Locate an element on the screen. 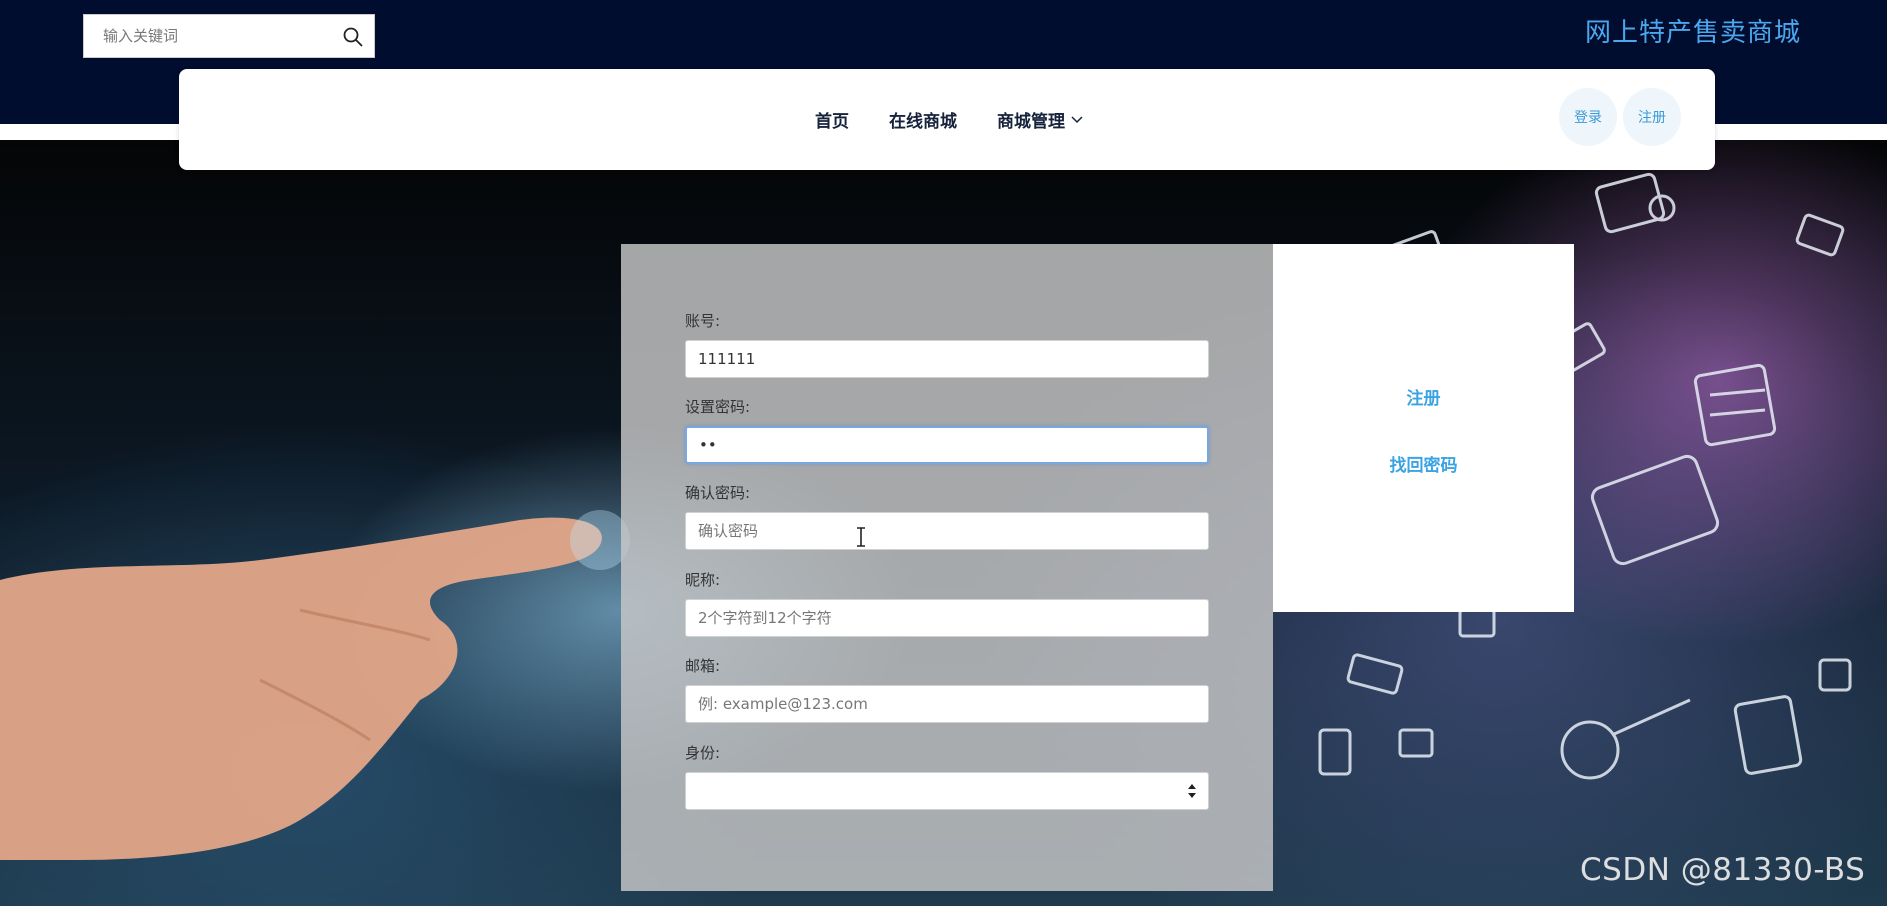  nav-home: 首页 is located at coordinates (832, 119).